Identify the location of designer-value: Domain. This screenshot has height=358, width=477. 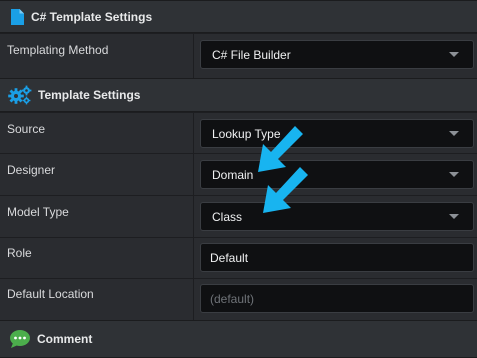
(233, 174).